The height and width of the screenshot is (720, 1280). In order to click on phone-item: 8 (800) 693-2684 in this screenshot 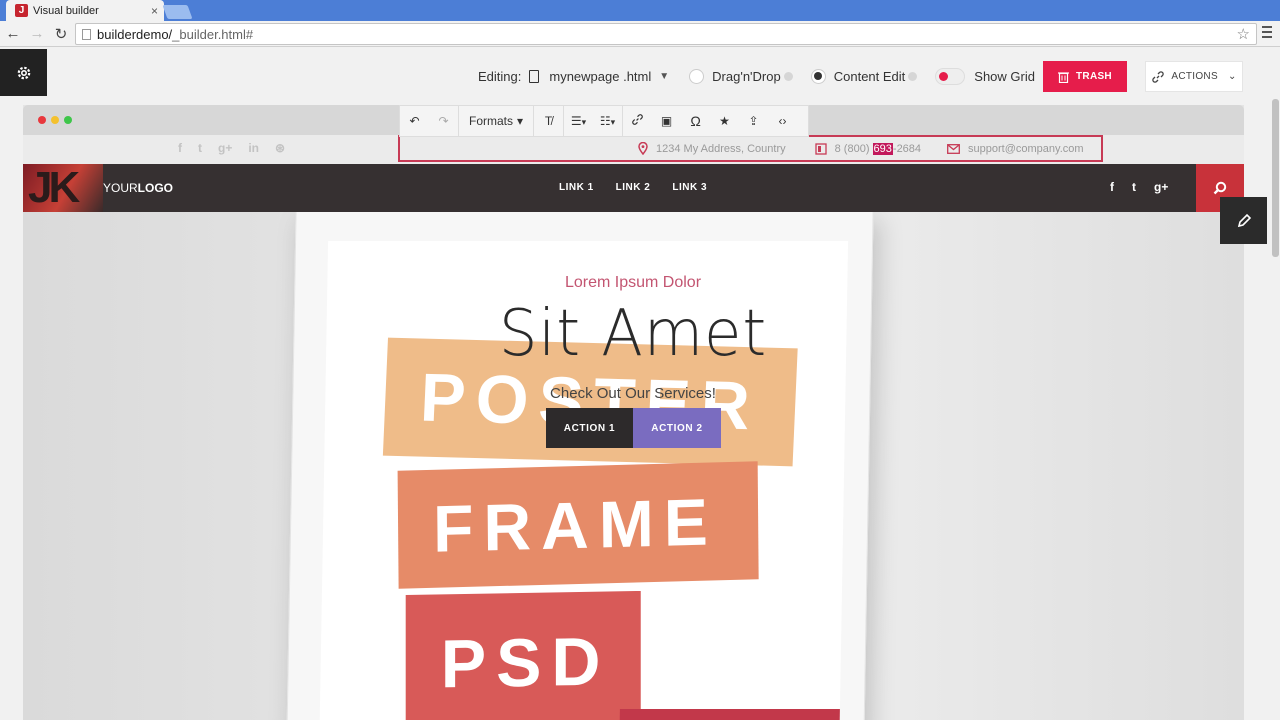, I will do `click(867, 148)`.